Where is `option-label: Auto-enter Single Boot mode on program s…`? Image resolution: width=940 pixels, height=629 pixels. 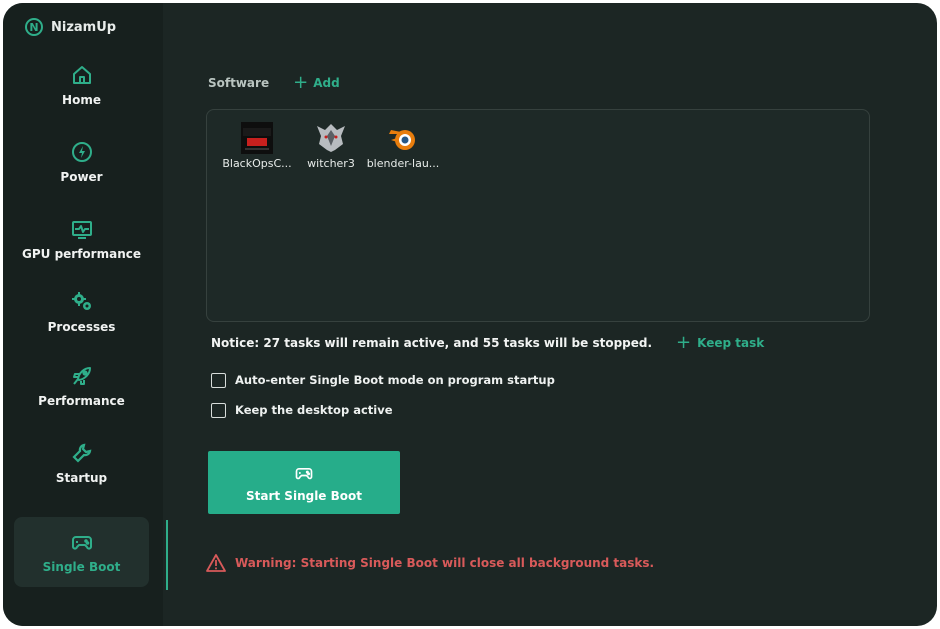
option-label: Auto-enter Single Boot mode on program s… is located at coordinates (395, 380).